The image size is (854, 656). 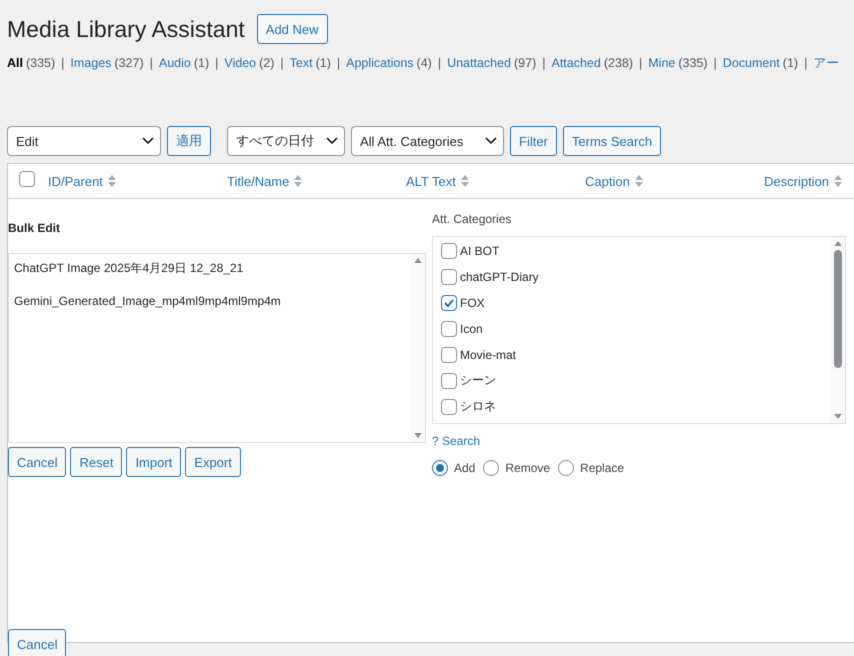 I want to click on filter-link: Attached, so click(x=576, y=63).